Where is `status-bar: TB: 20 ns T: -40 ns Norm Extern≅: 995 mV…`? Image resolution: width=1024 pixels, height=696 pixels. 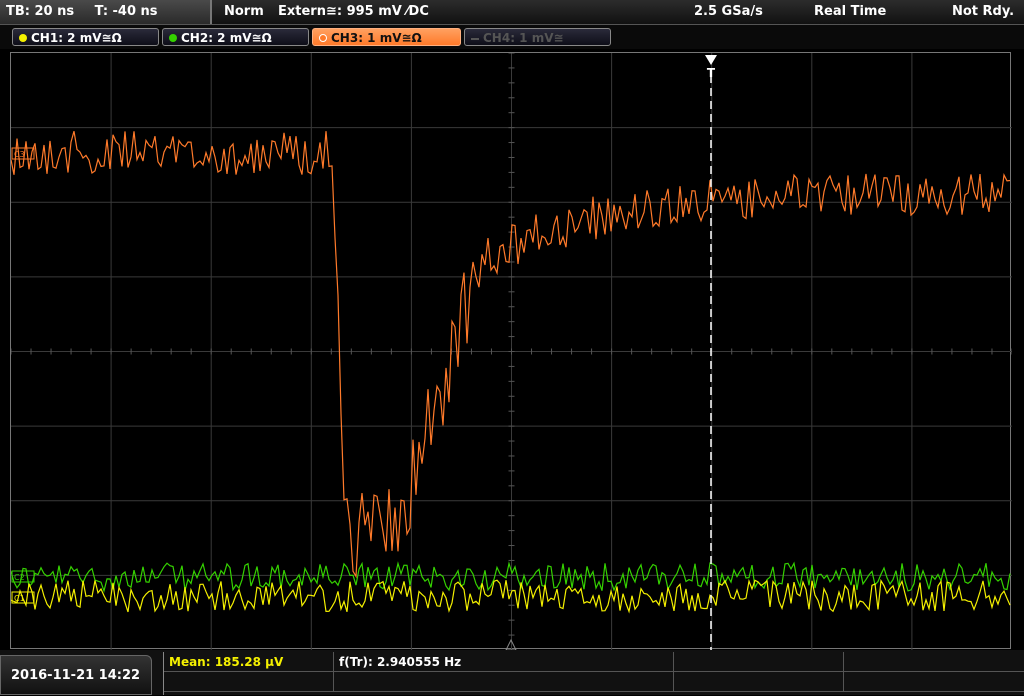 status-bar: TB: 20 ns T: -40 ns Norm Extern≅: 995 mV… is located at coordinates (512, 12).